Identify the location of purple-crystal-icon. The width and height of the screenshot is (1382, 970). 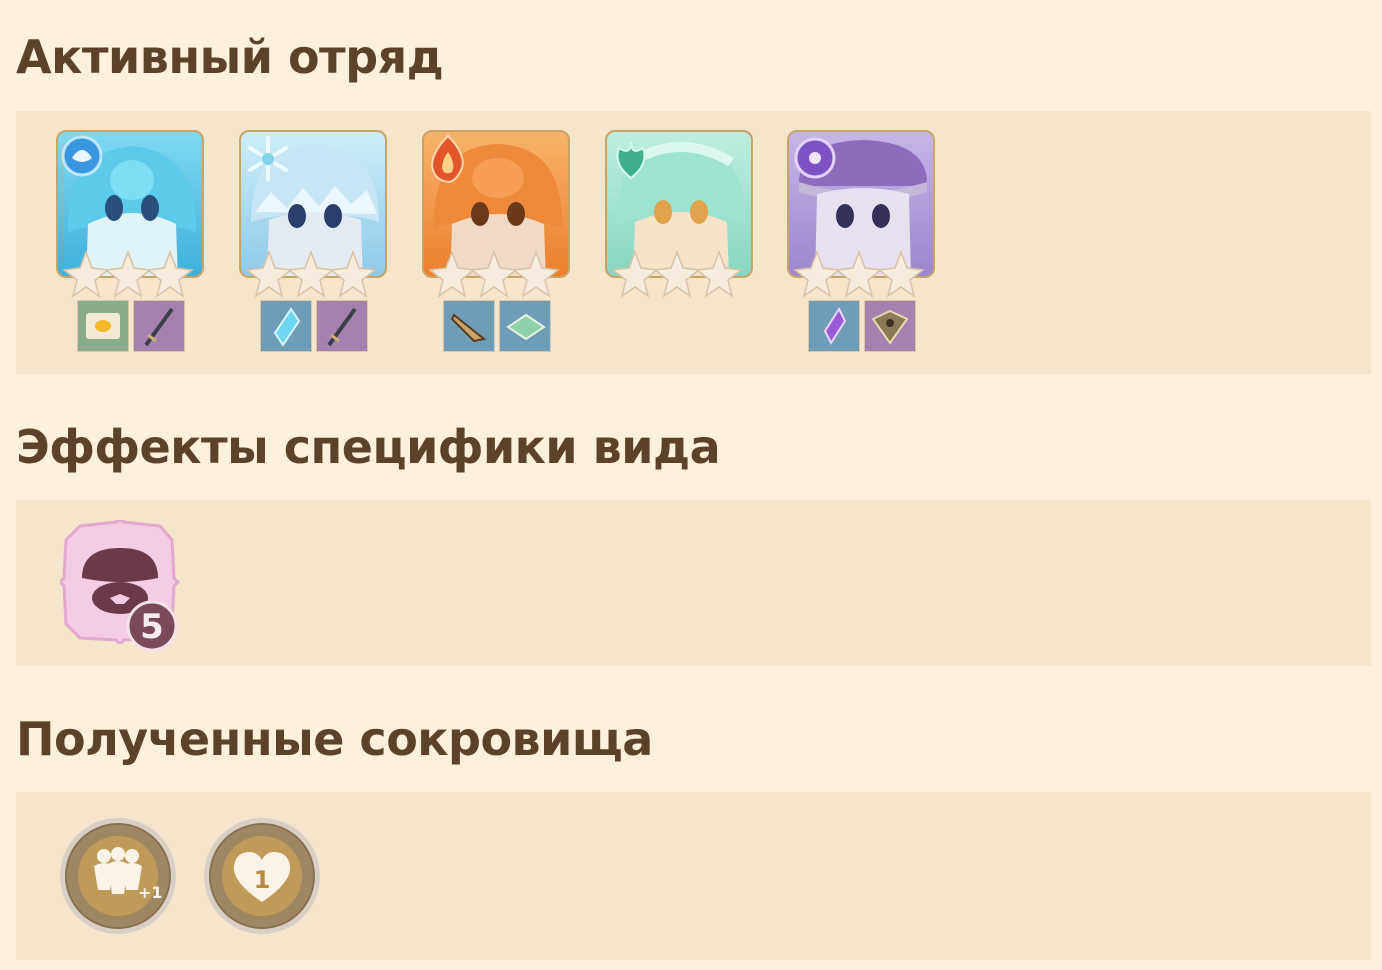
(834, 326).